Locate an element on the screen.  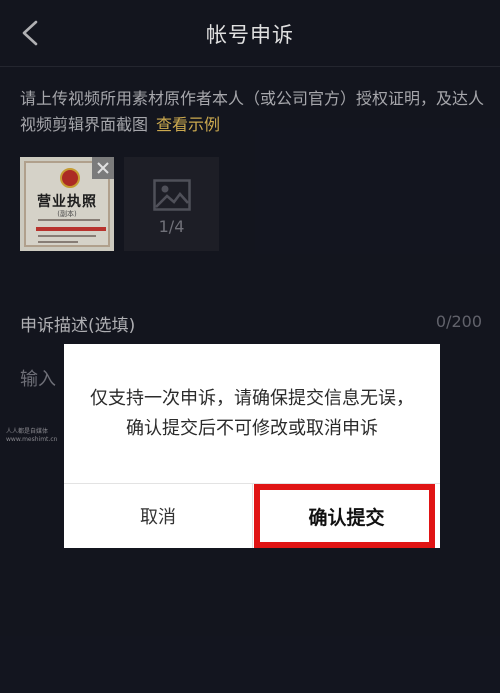
confirm-submit-button: 确认提交 is located at coordinates (346, 516).